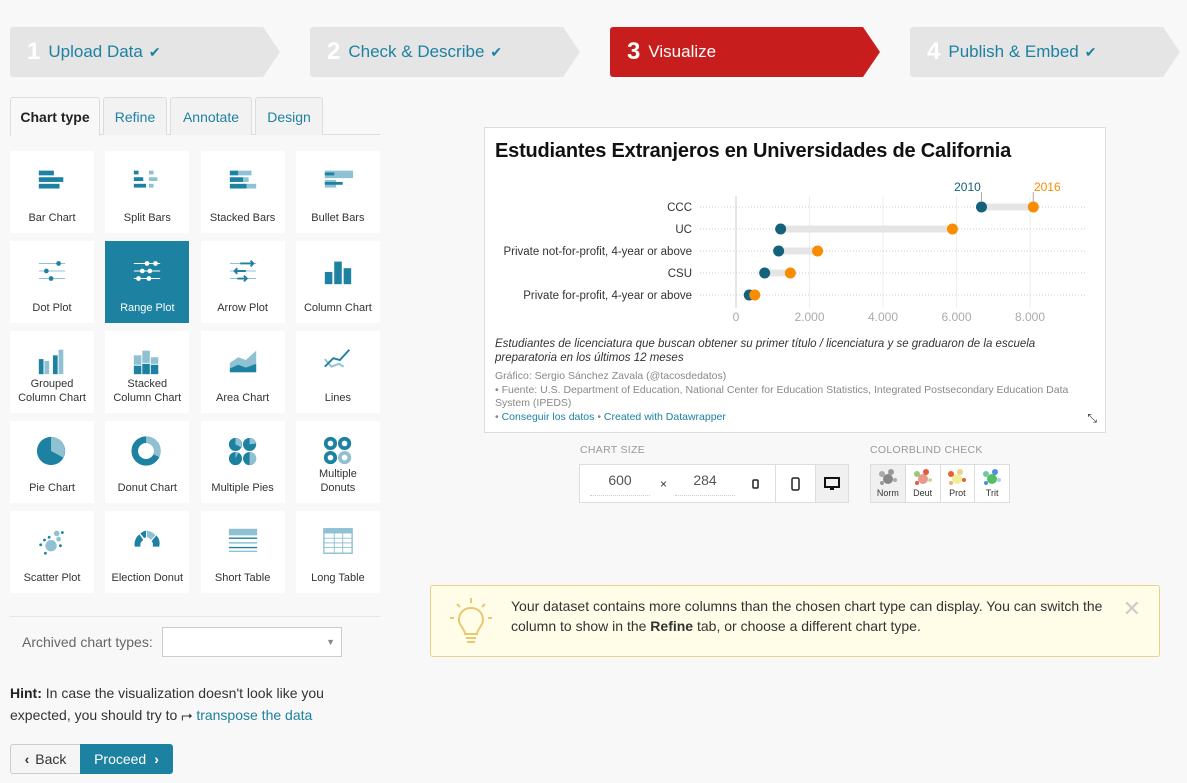 The width and height of the screenshot is (1187, 783). What do you see at coordinates (289, 116) in the screenshot?
I see `tab-design: Design` at bounding box center [289, 116].